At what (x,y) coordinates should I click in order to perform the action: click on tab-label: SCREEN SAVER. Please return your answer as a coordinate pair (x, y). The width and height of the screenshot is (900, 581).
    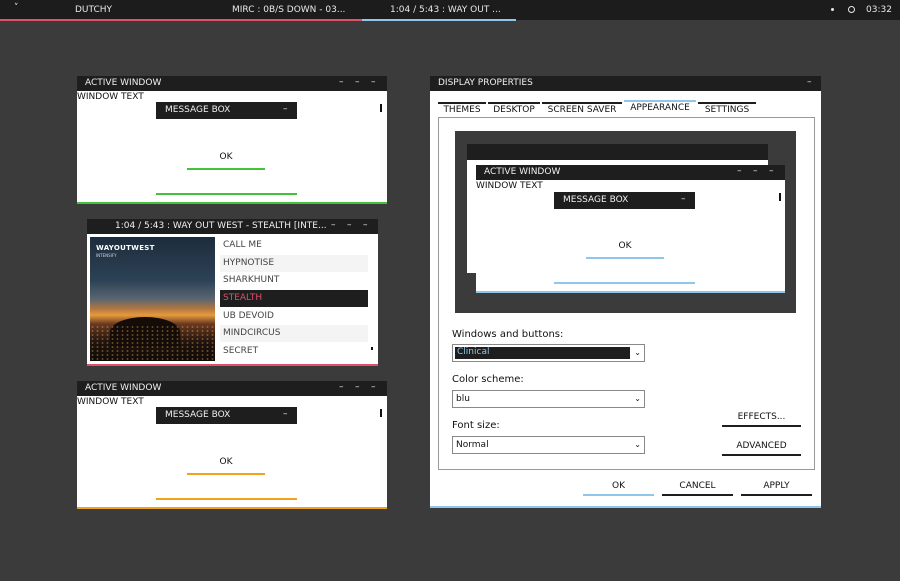
    Looking at the image, I should click on (582, 110).